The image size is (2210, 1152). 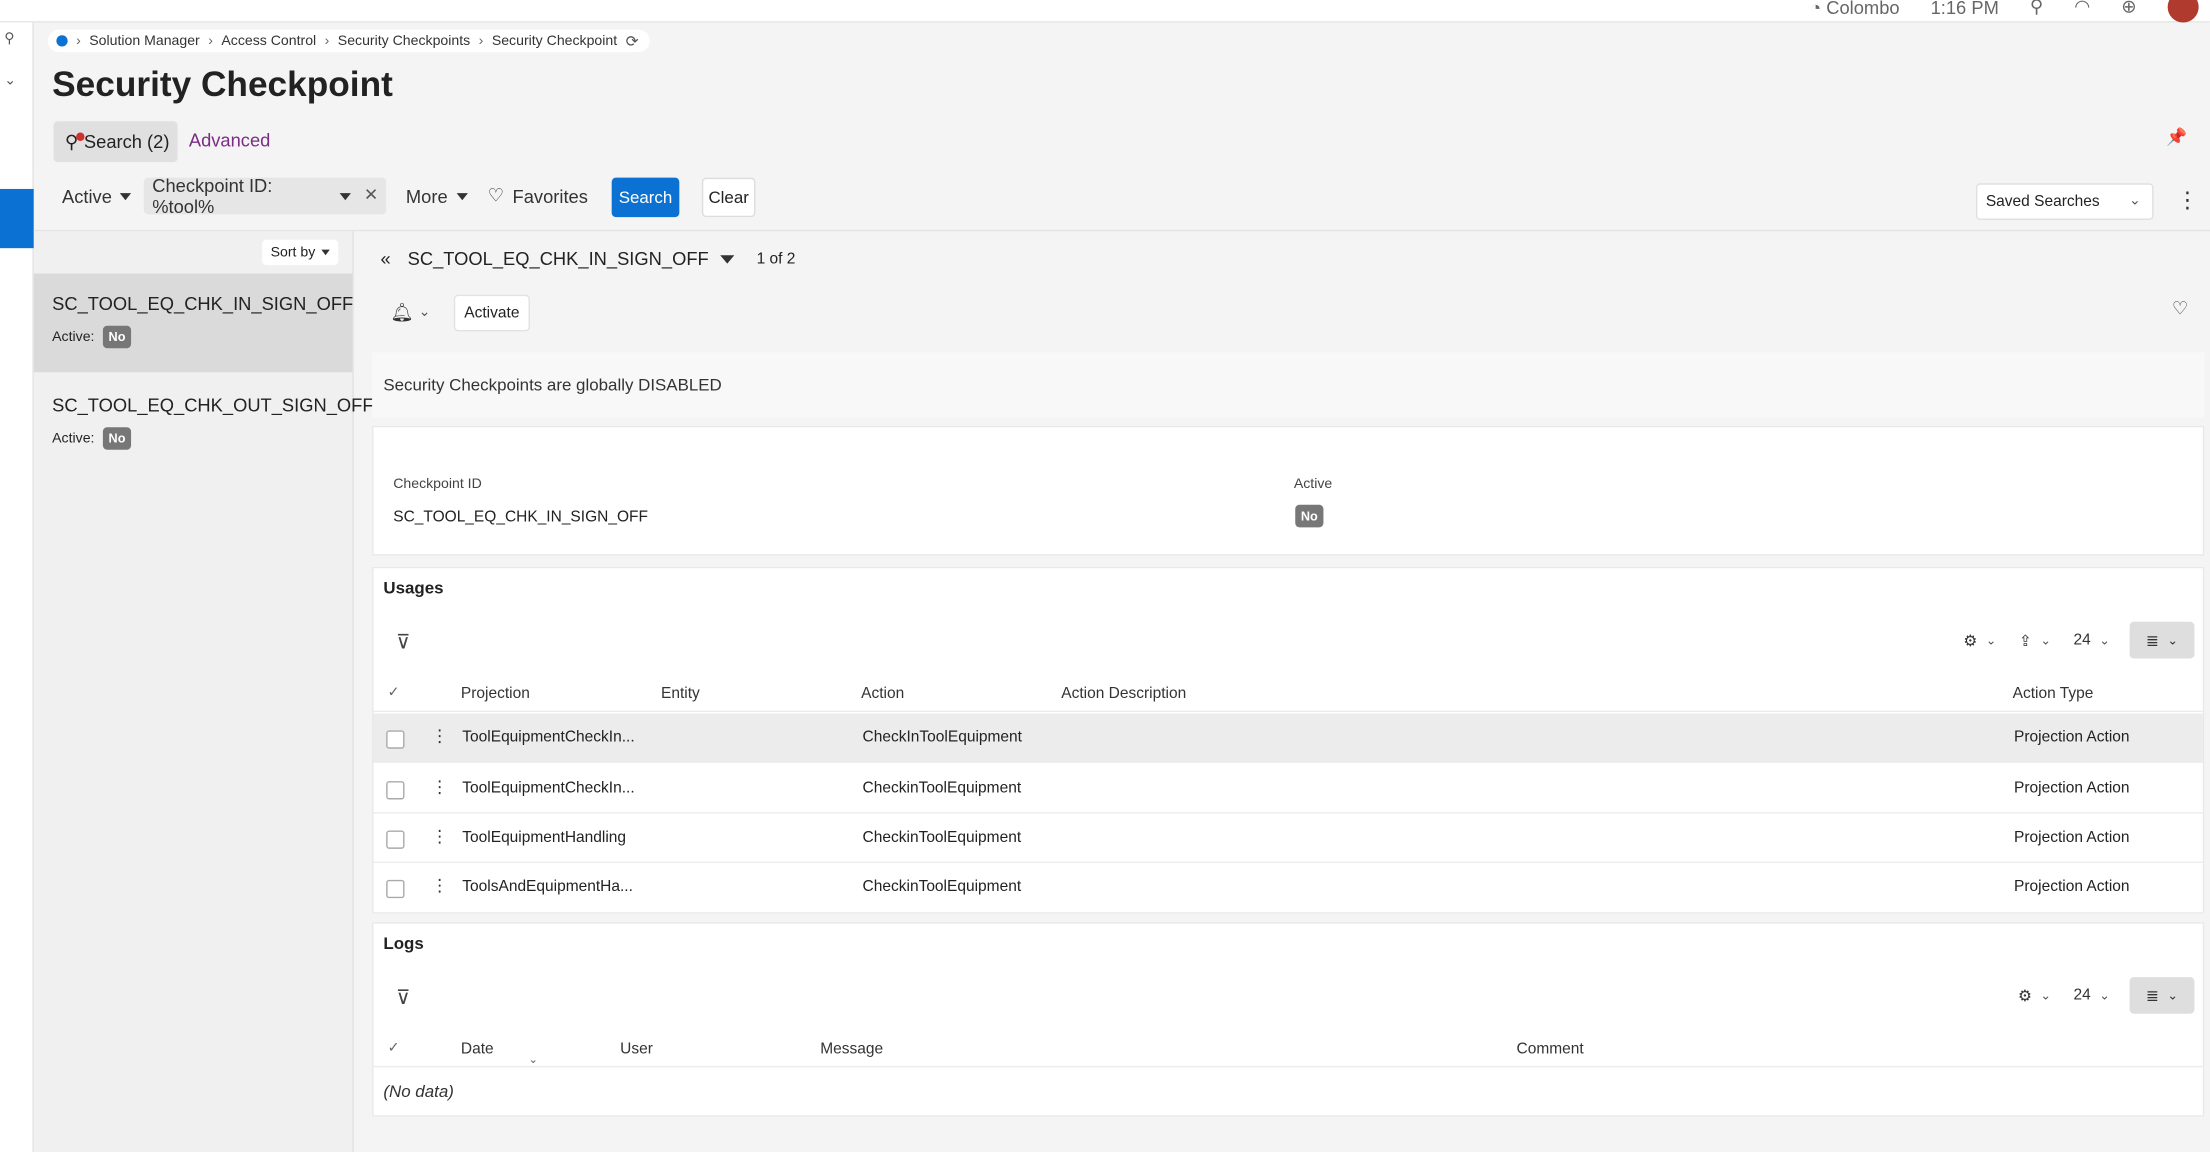 I want to click on more-filters-dropdown: More, so click(x=436, y=196).